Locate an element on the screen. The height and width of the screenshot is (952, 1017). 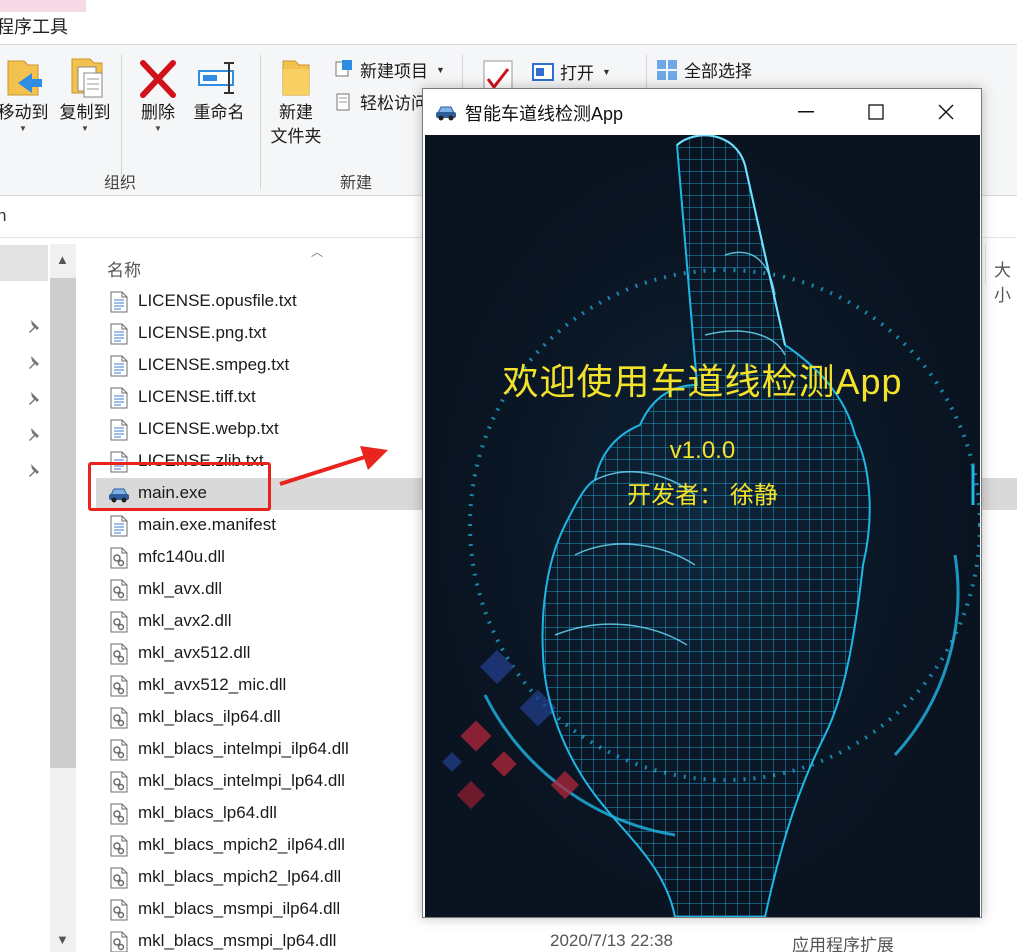
open-label: 打开 is located at coordinates (577, 73).